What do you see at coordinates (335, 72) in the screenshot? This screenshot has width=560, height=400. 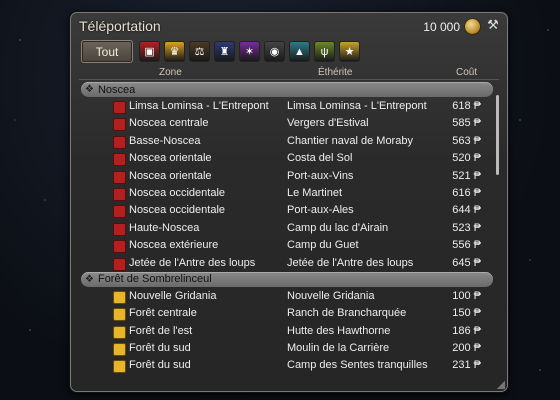 I see `column-aetheryte-header: Éthérite` at bounding box center [335, 72].